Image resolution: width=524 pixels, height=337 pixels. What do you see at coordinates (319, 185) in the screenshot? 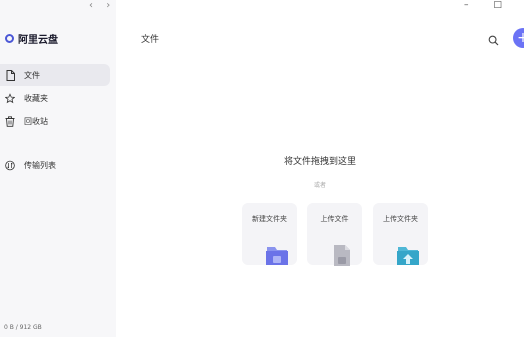
I see `drop-zone-or: 或者` at bounding box center [319, 185].